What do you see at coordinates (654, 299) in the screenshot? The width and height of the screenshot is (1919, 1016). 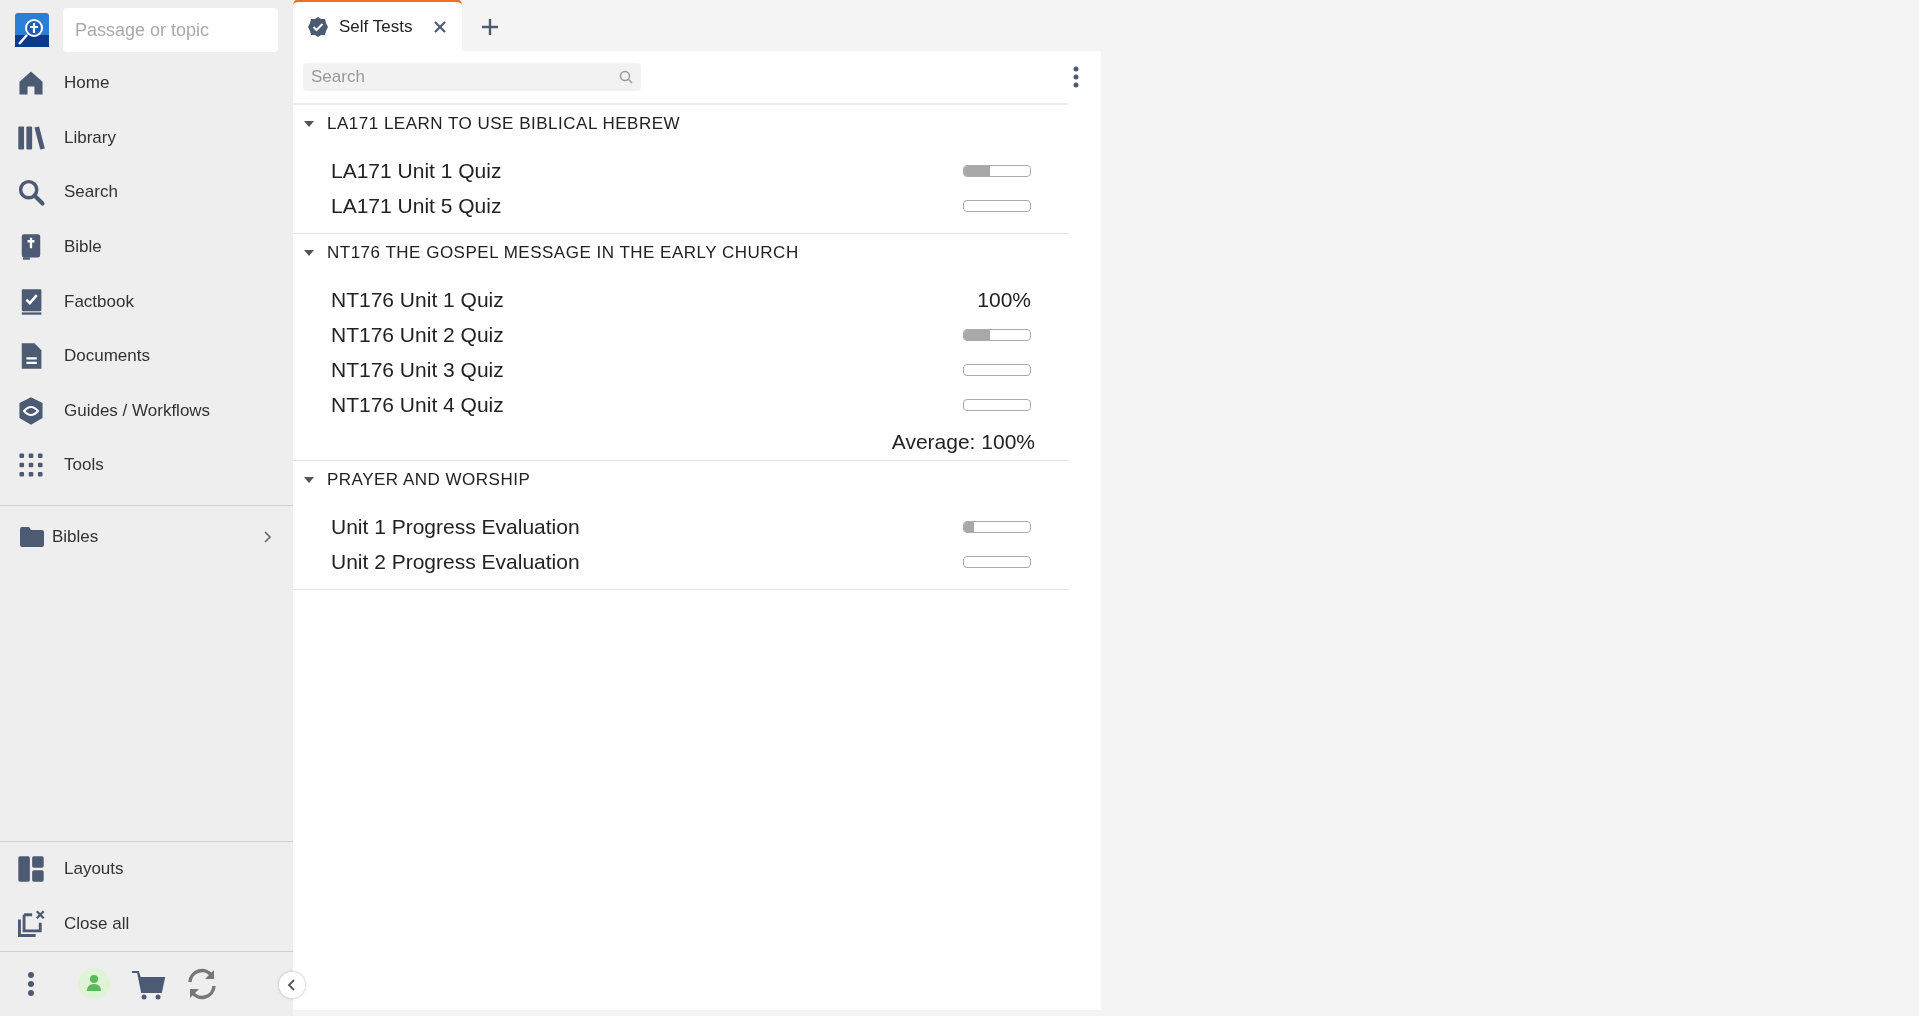 I see `quiz-link: NT176 Unit 1 Quiz` at bounding box center [654, 299].